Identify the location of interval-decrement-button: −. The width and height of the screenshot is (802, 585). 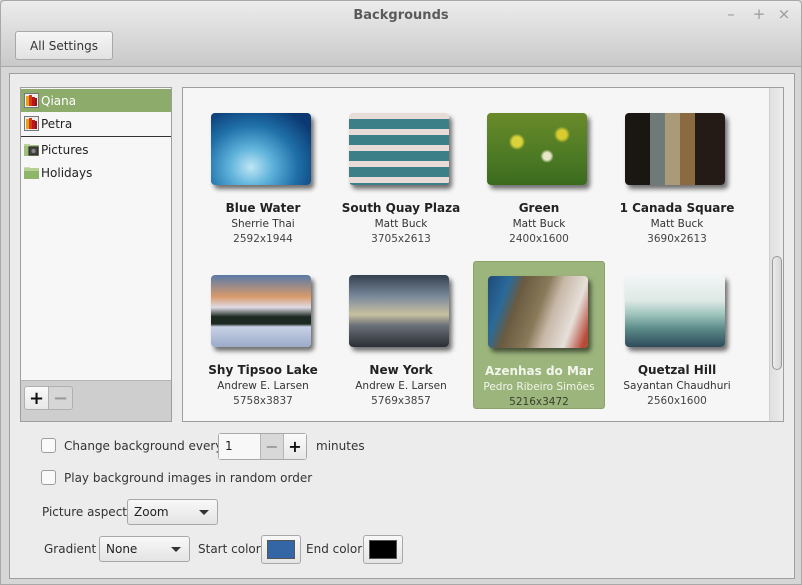
(271, 446).